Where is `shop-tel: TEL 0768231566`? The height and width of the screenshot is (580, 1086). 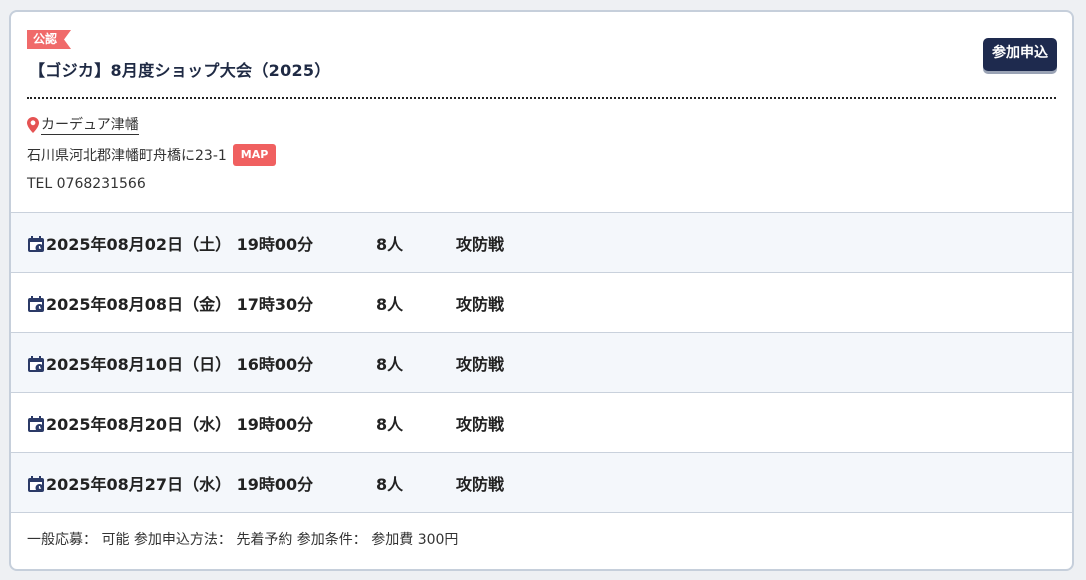
shop-tel: TEL 0768231566 is located at coordinates (86, 184).